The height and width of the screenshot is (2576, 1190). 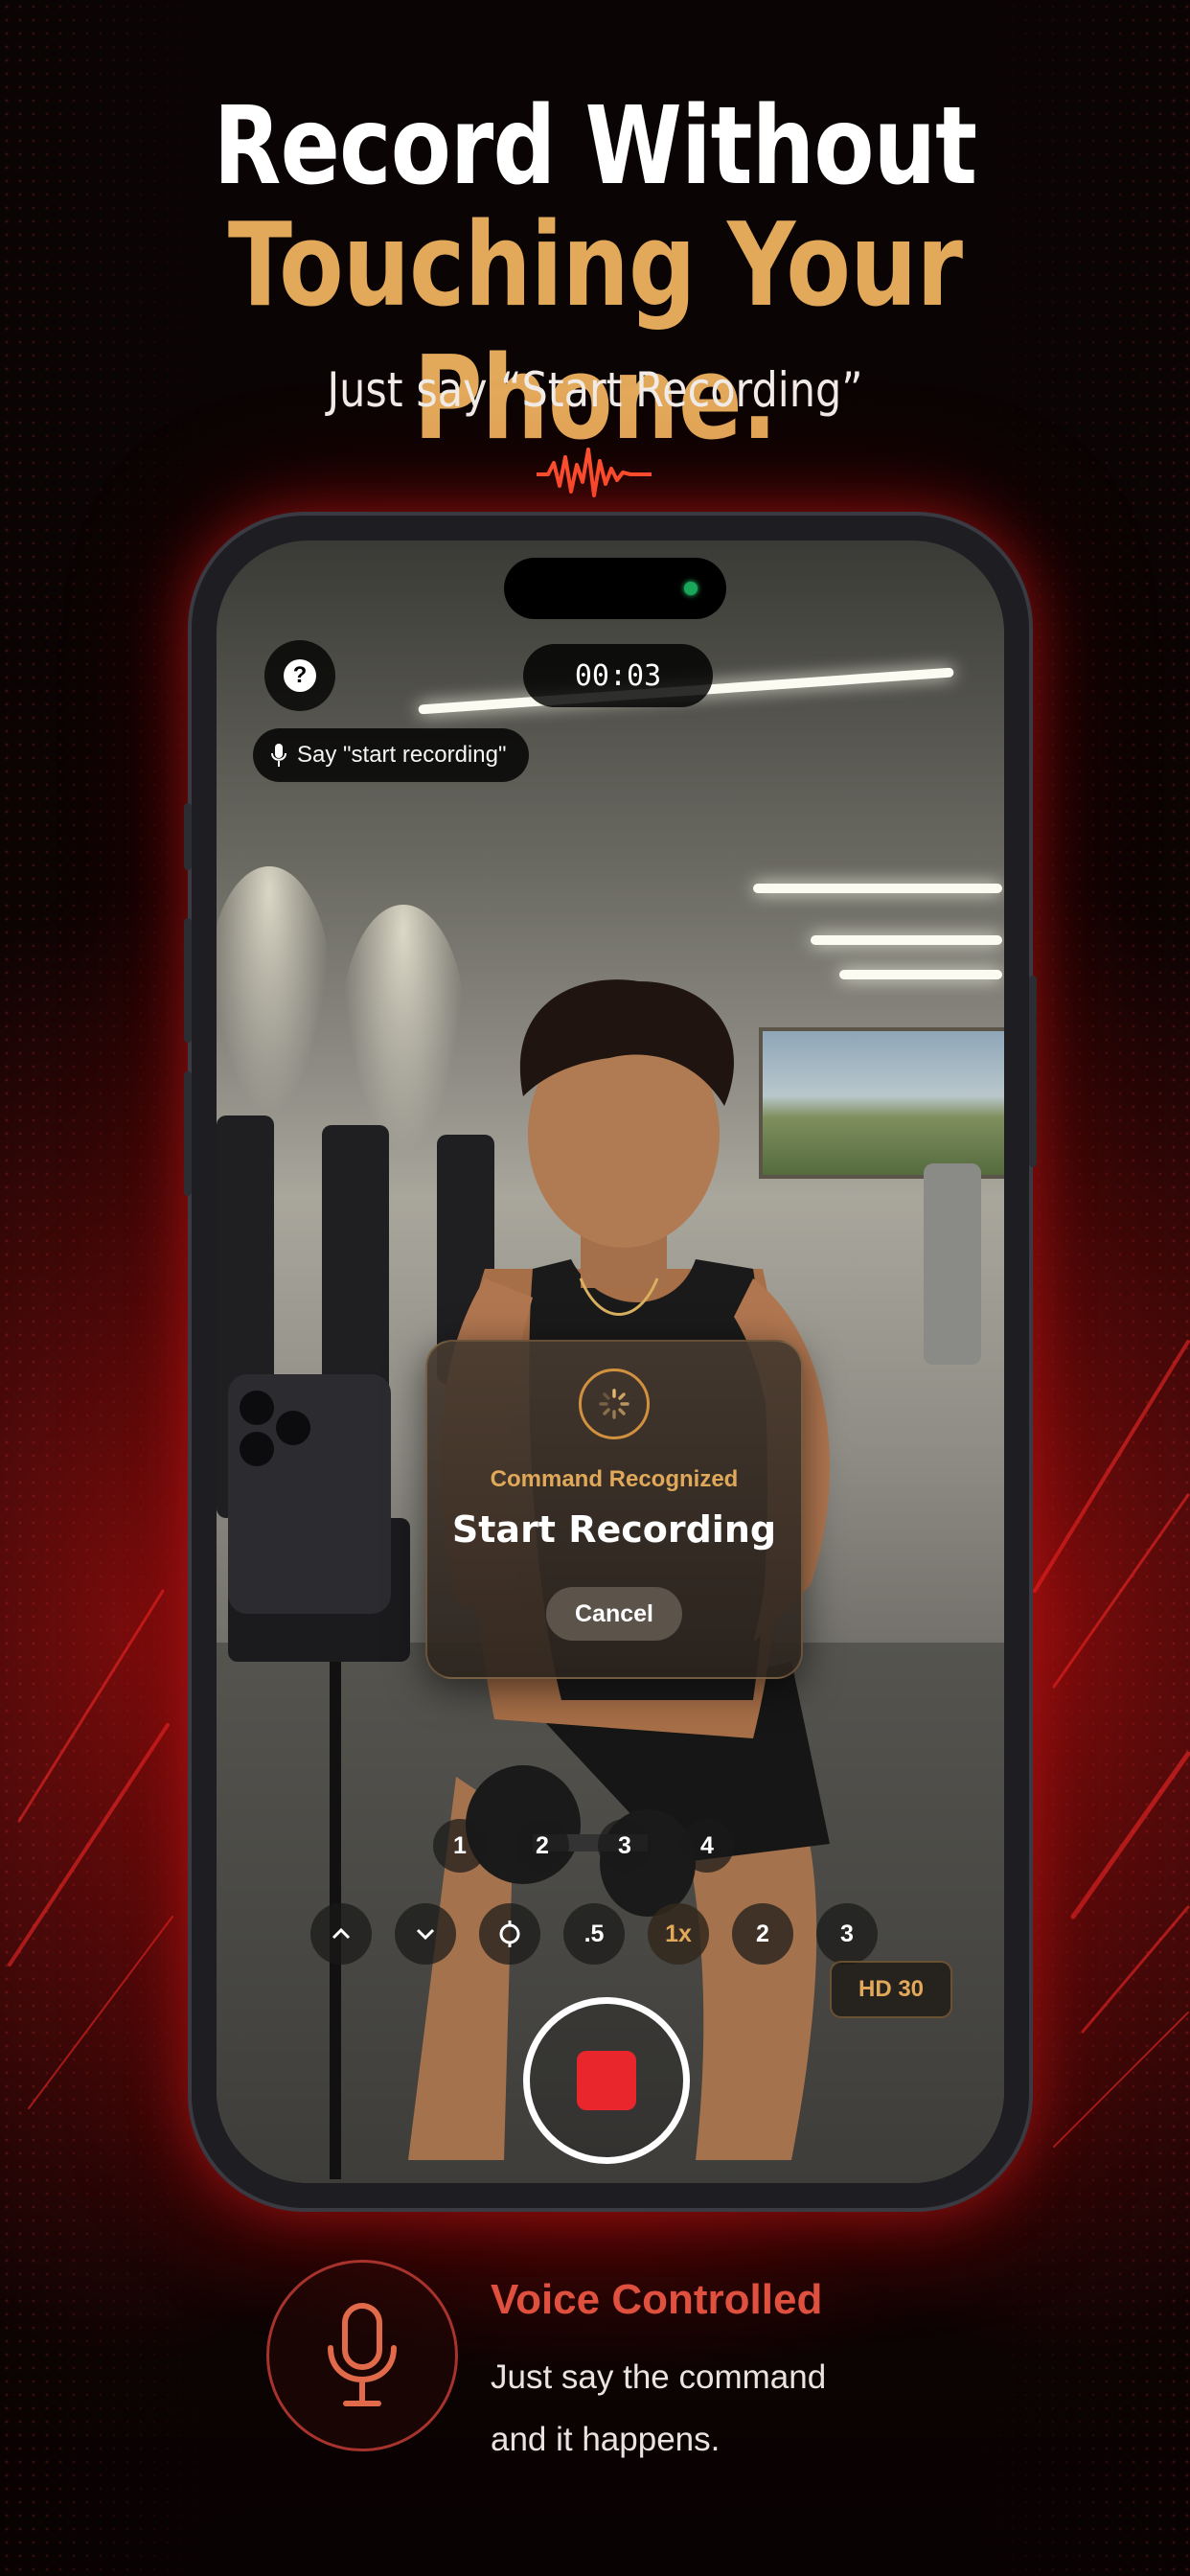 I want to click on feature-line-1: Just say the command, so click(x=659, y=2377).